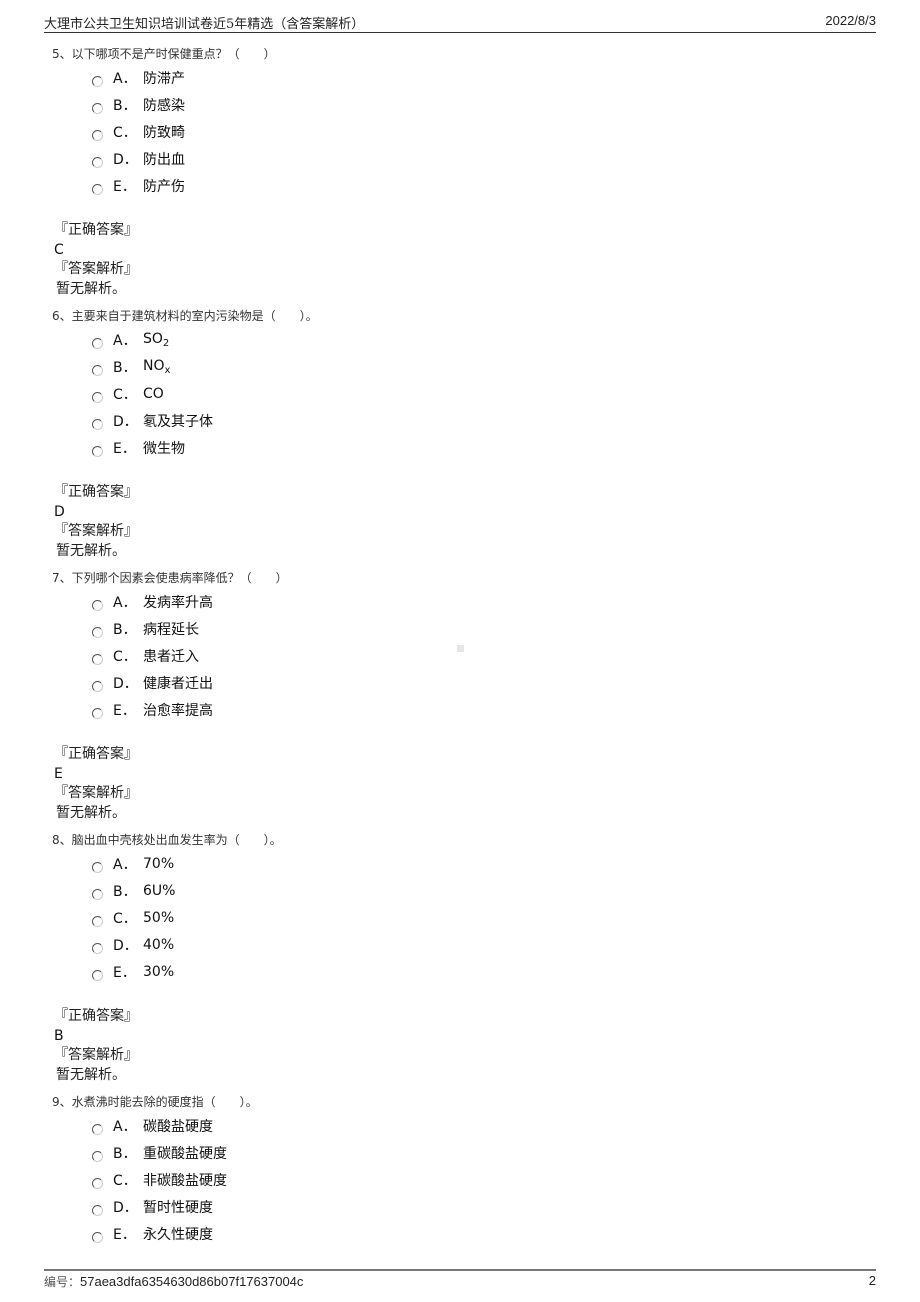 This screenshot has height=1302, width=920. Describe the element at coordinates (187, 890) in the screenshot. I see `option-b: B． 6U%` at that location.